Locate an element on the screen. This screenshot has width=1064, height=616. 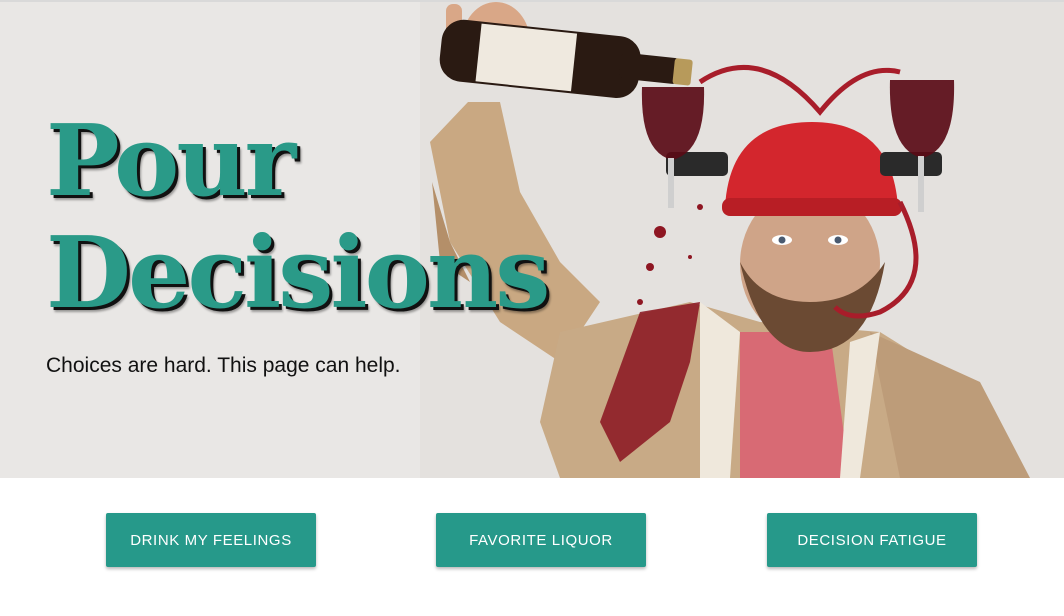
hero-subtitle: Choices are hard. This page can help. is located at coordinates (223, 365).